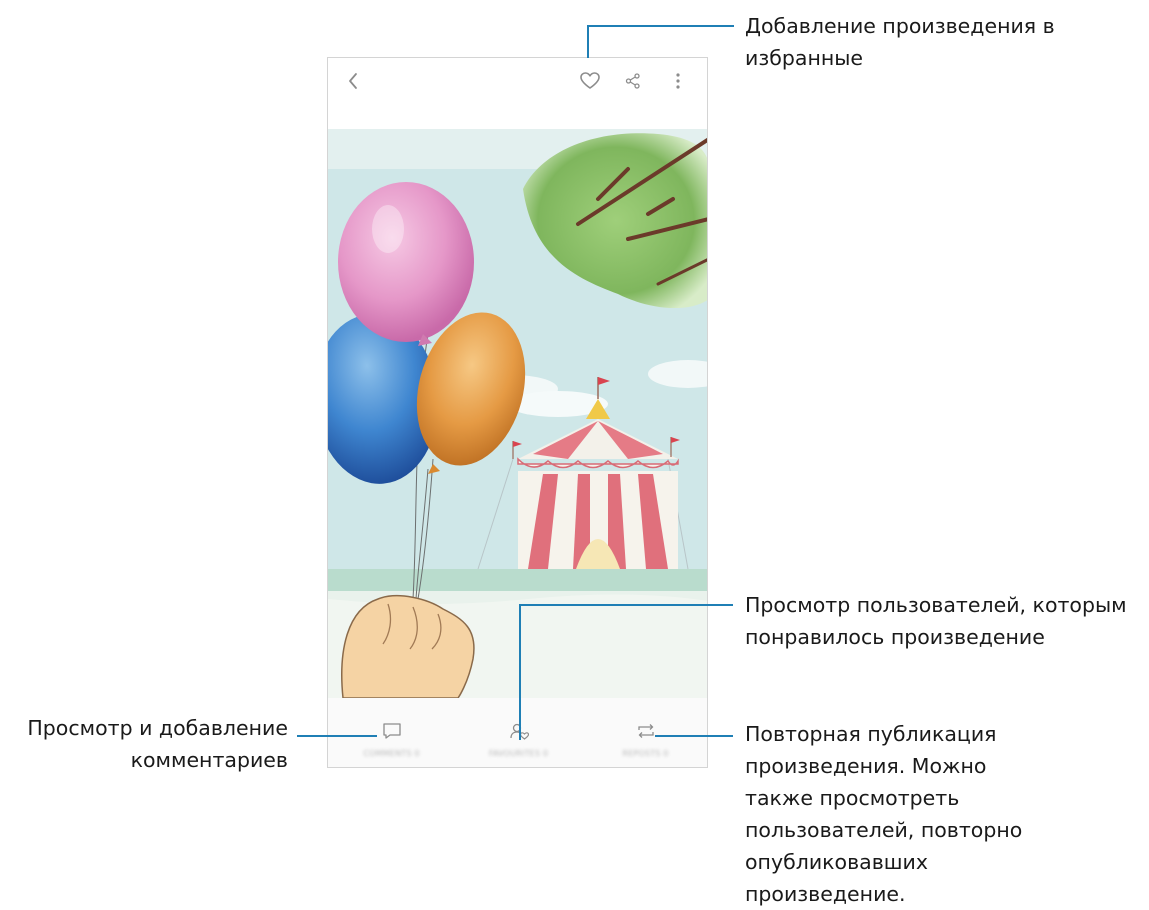 Image resolution: width=1149 pixels, height=910 pixels. Describe the element at coordinates (391, 753) in the screenshot. I see `comments-label: COMMENTS 0` at that location.